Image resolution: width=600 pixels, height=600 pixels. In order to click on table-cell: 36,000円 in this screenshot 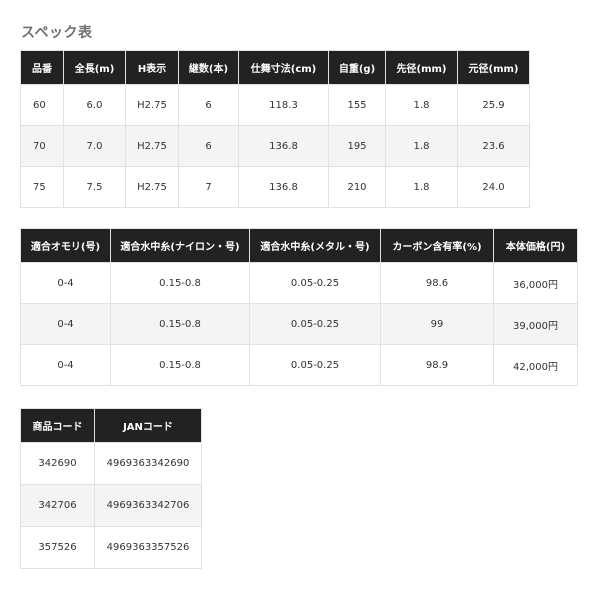, I will do `click(535, 283)`.